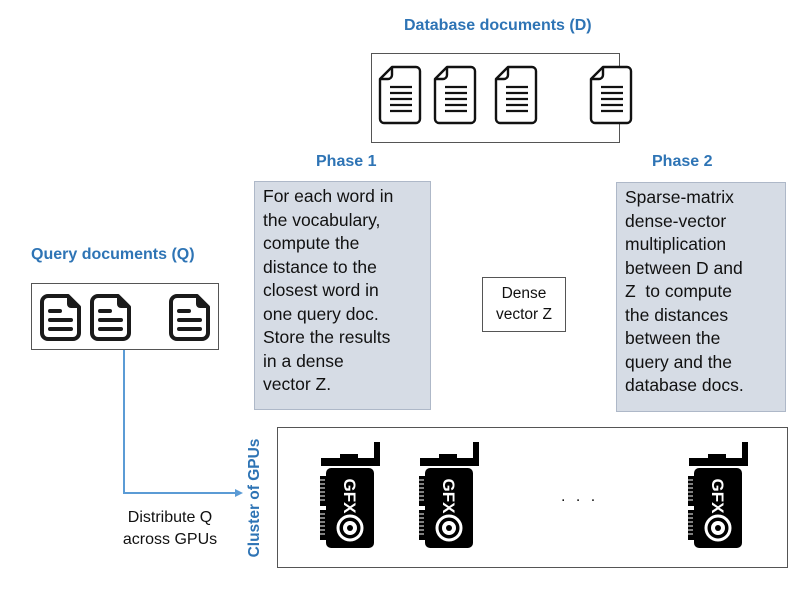  What do you see at coordinates (254, 498) in the screenshot?
I see `cluster-of-gpus-label: Cluster of GPUs` at bounding box center [254, 498].